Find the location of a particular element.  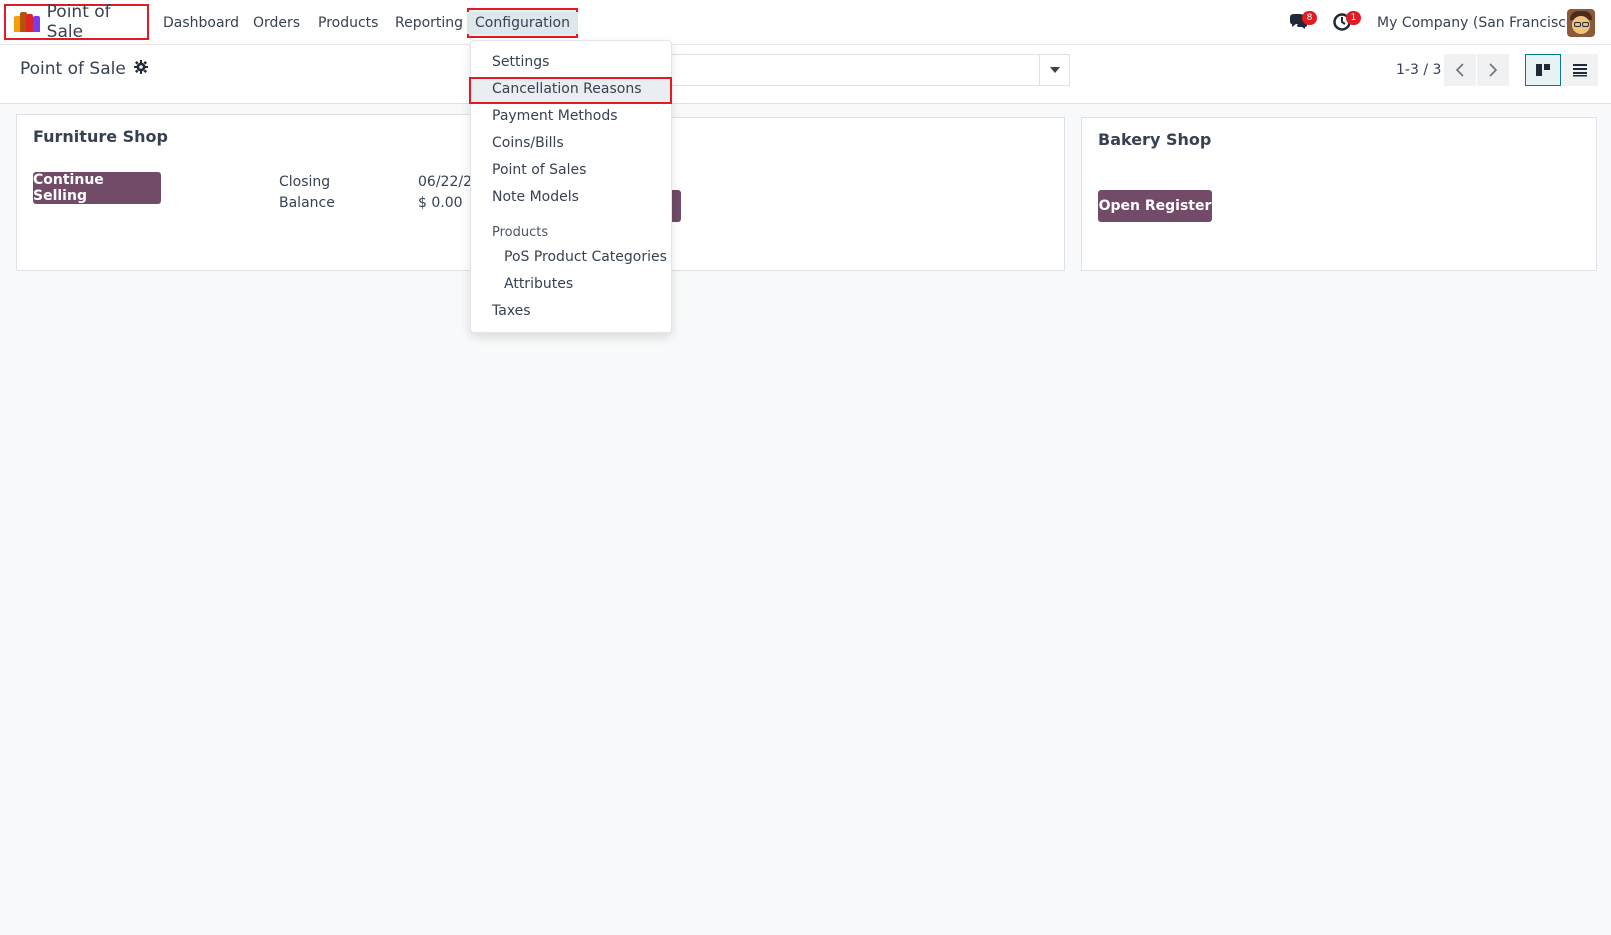

app-title: Point of Sale is located at coordinates (78, 22).